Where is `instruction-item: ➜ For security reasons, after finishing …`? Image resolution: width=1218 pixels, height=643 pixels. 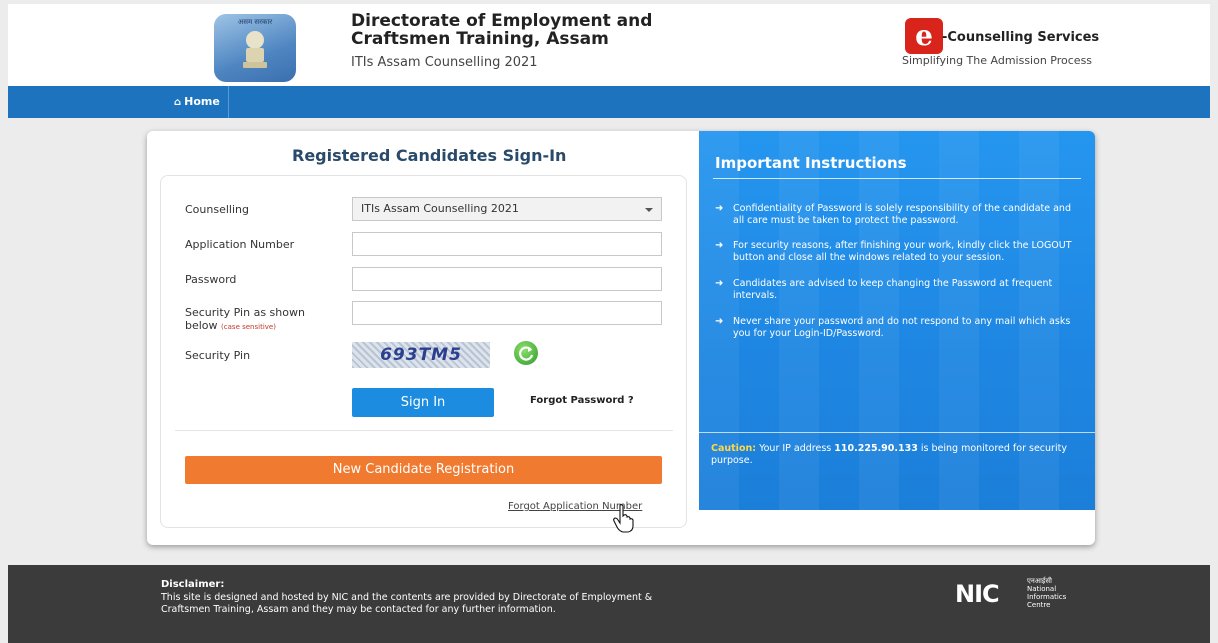 instruction-item: ➜ For security reasons, after finishing … is located at coordinates (893, 251).